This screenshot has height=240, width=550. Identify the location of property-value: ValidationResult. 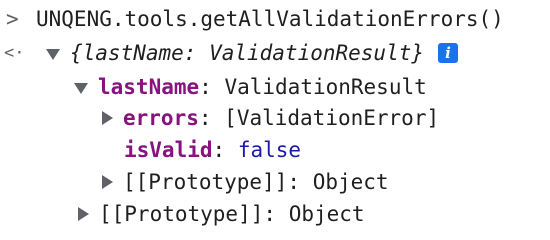
(325, 87).